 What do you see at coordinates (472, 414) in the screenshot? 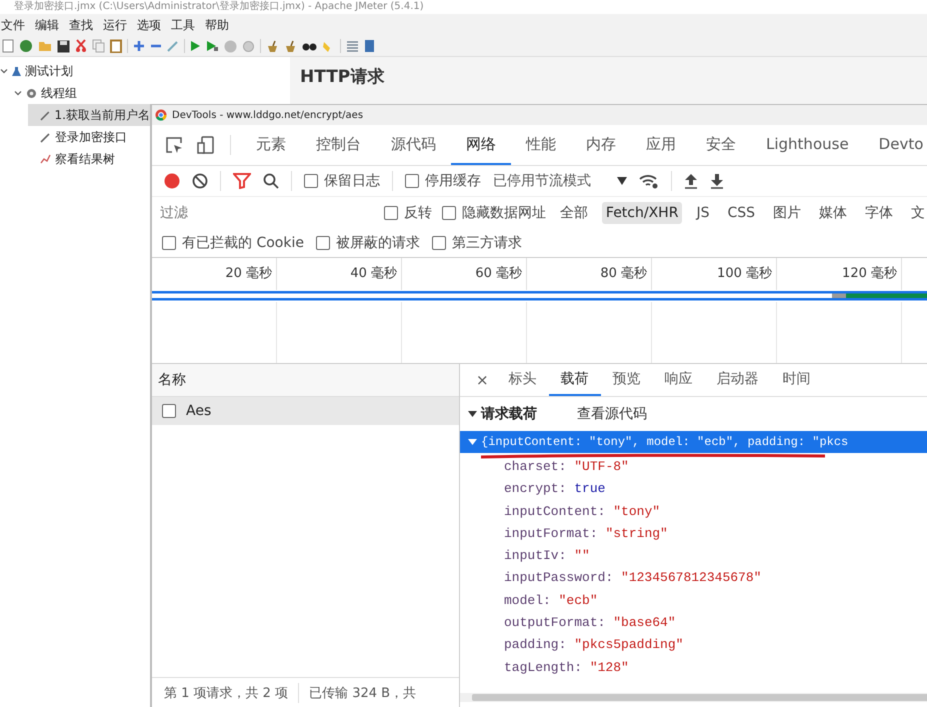
I see `triangle-icon` at bounding box center [472, 414].